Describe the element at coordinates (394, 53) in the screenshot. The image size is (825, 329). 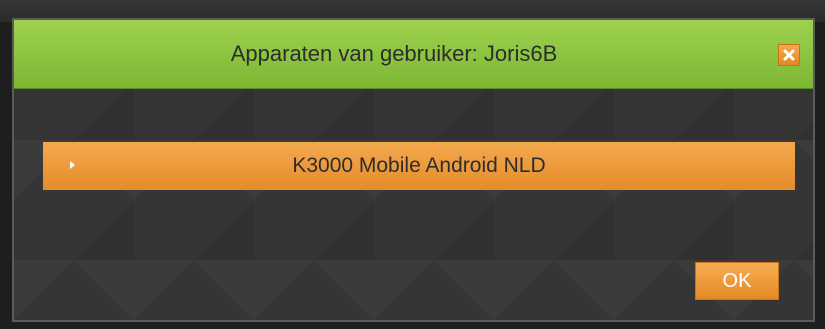
I see `dialog-title: Apparaten van gebruiker: Joris6B` at that location.